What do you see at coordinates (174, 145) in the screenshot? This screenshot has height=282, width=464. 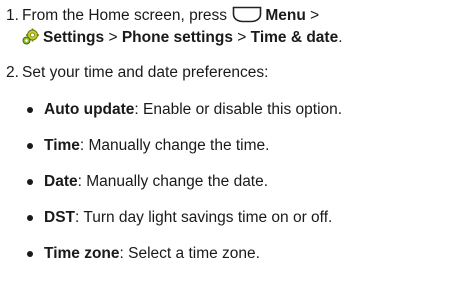 I see `option-desc: : Manually change the time.` at bounding box center [174, 145].